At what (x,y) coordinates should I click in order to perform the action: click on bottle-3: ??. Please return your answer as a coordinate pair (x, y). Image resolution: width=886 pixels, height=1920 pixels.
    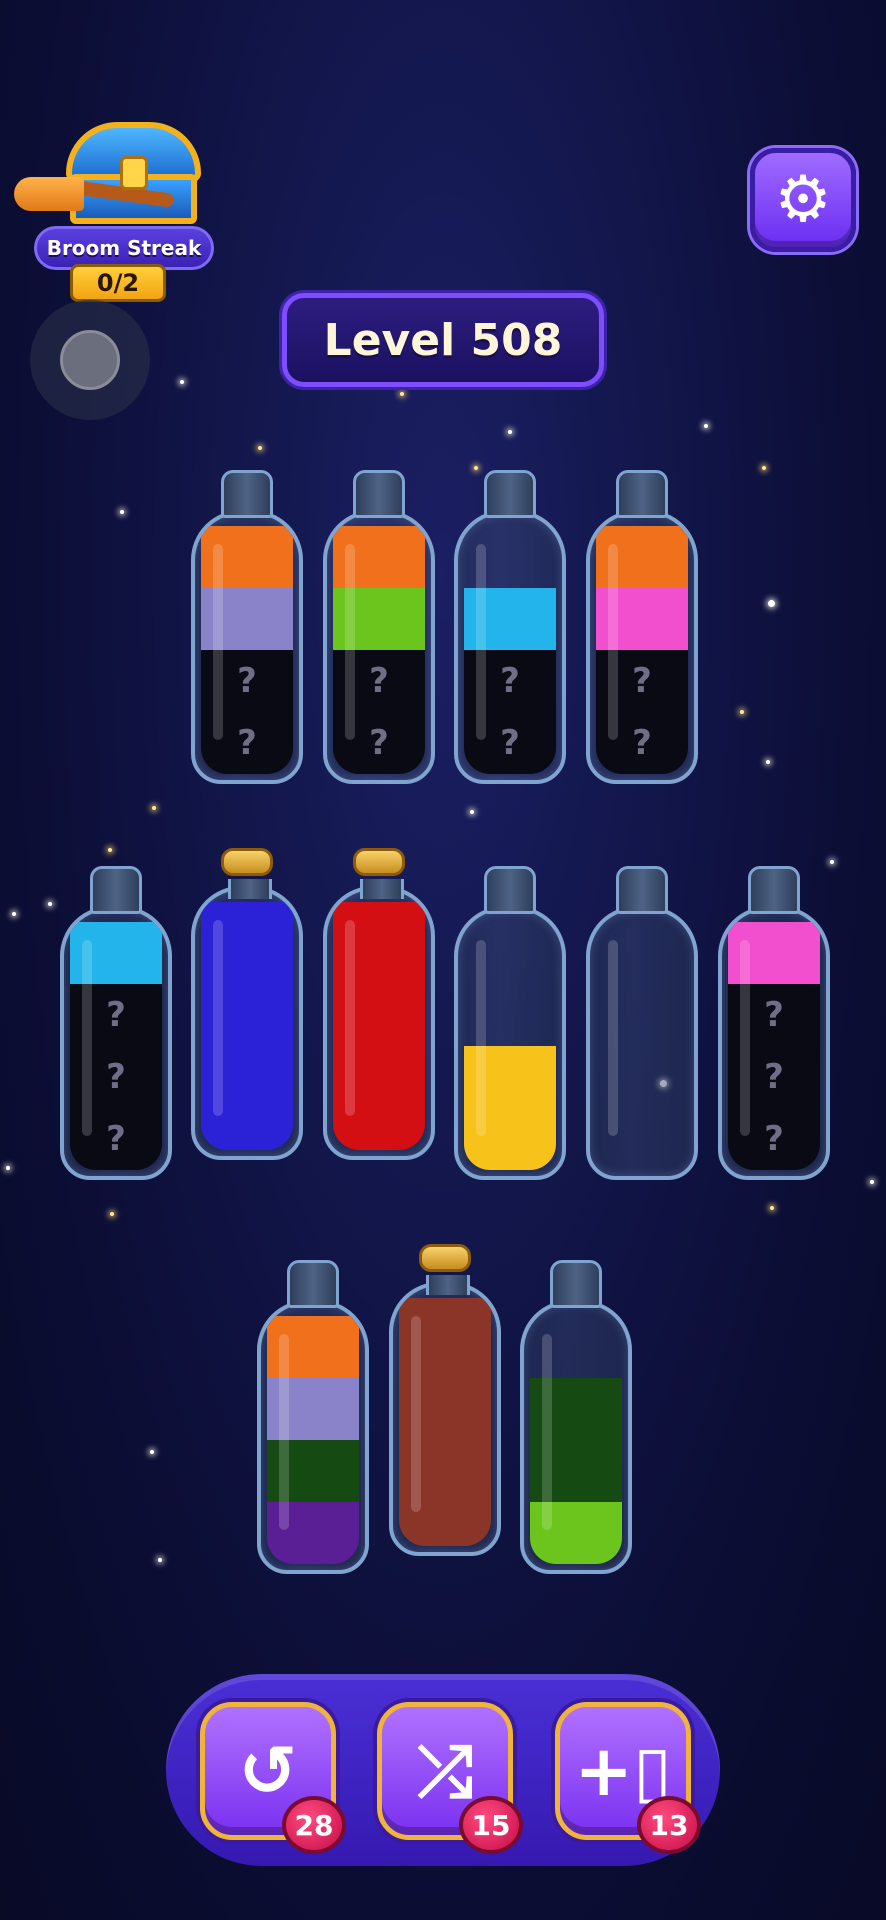
    Looking at the image, I should click on (510, 629).